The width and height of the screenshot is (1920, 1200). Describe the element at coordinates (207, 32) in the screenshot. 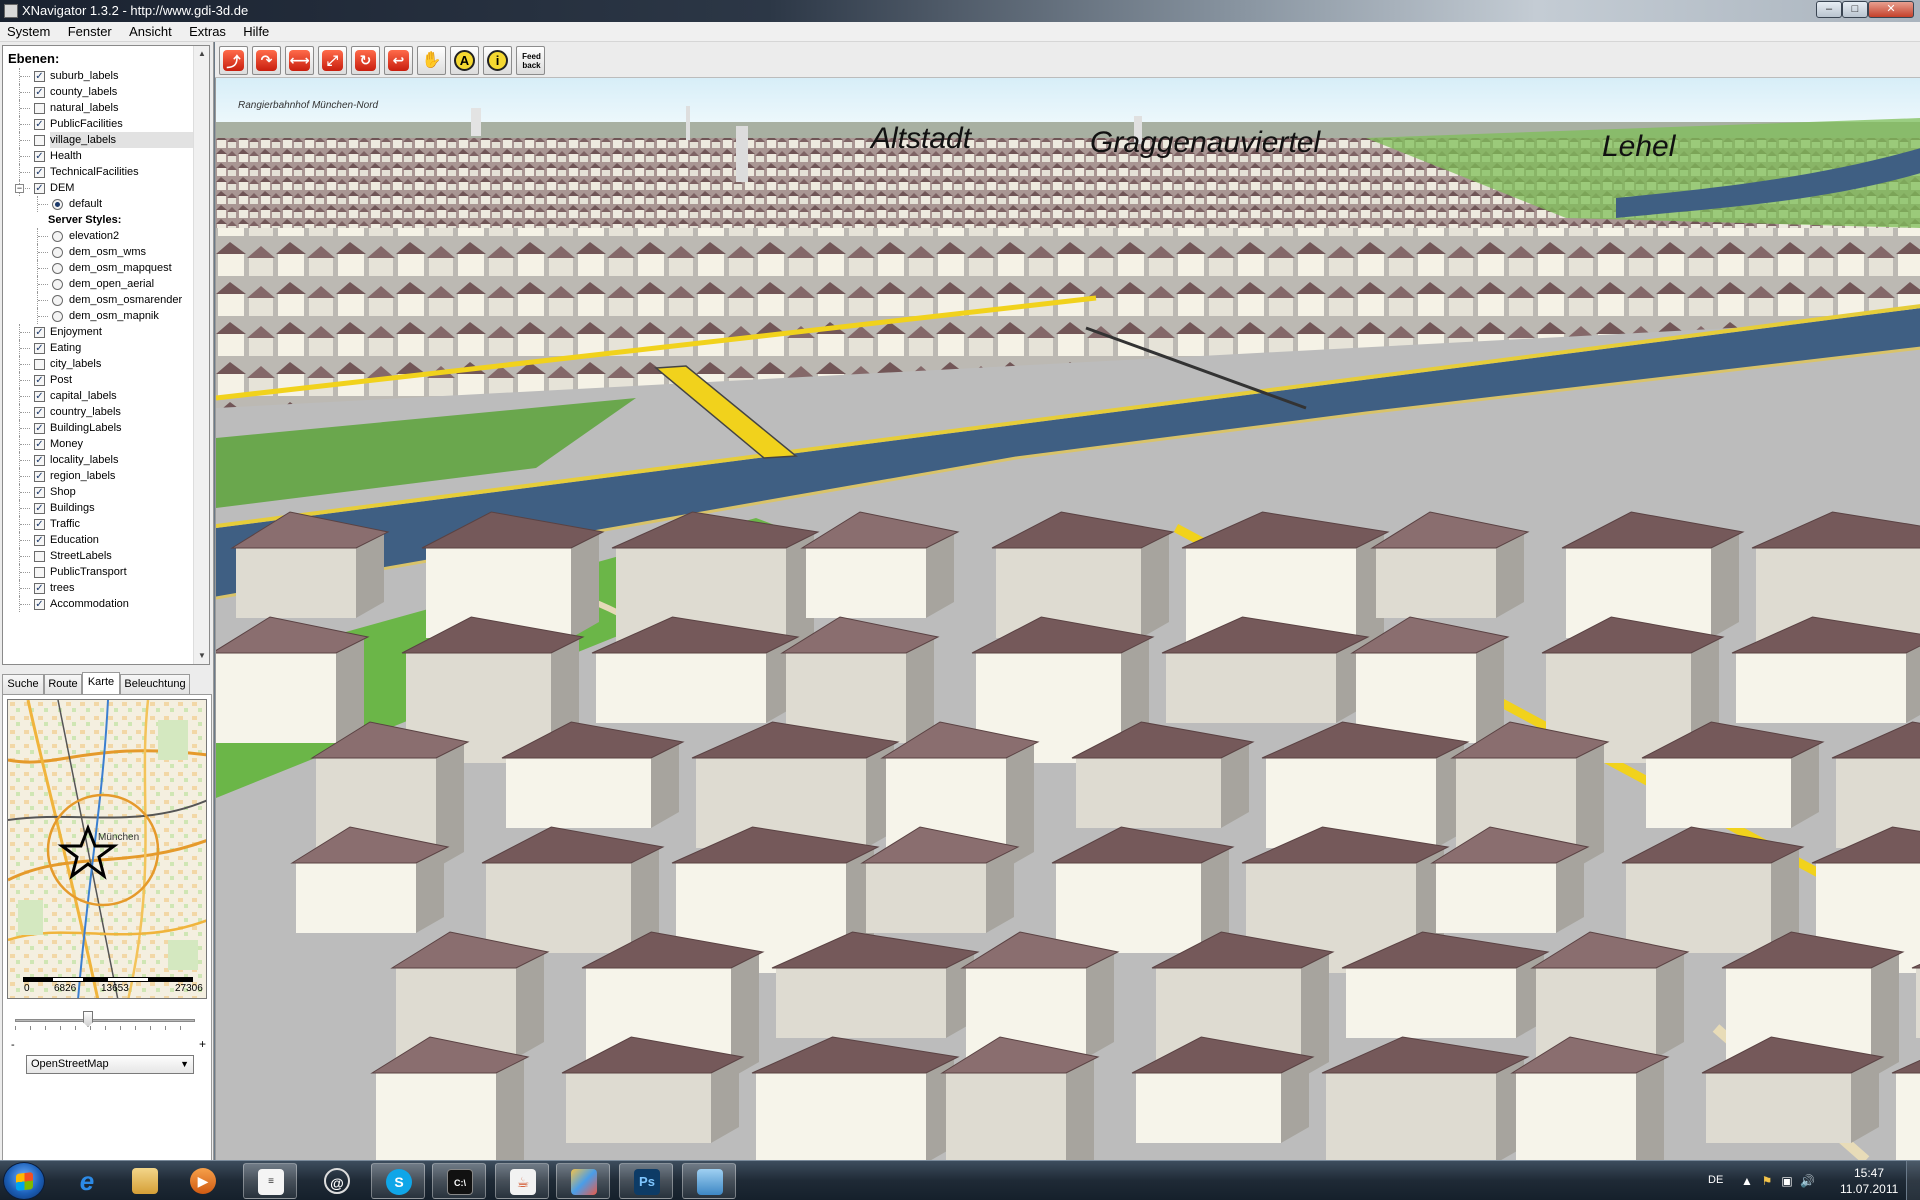

I see `menu-extras: Extras` at that location.